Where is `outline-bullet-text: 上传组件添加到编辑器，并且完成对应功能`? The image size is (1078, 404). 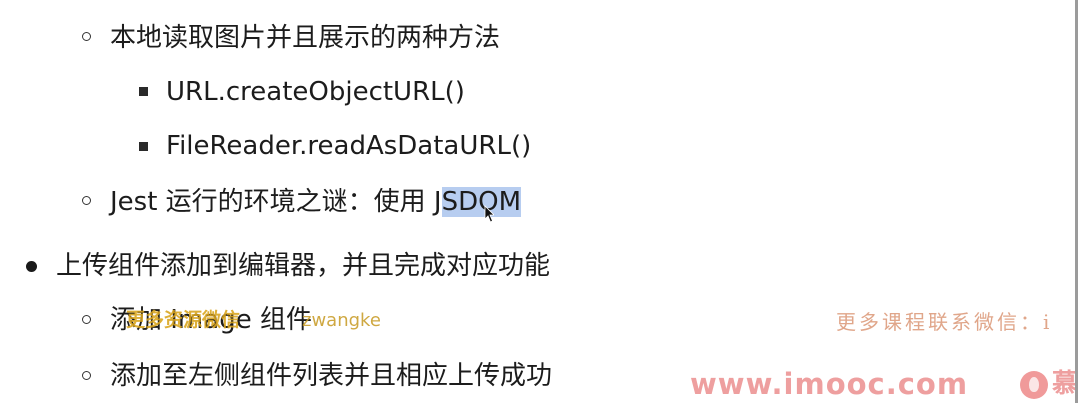 outline-bullet-text: 上传组件添加到编辑器，并且完成对应功能 is located at coordinates (303, 266).